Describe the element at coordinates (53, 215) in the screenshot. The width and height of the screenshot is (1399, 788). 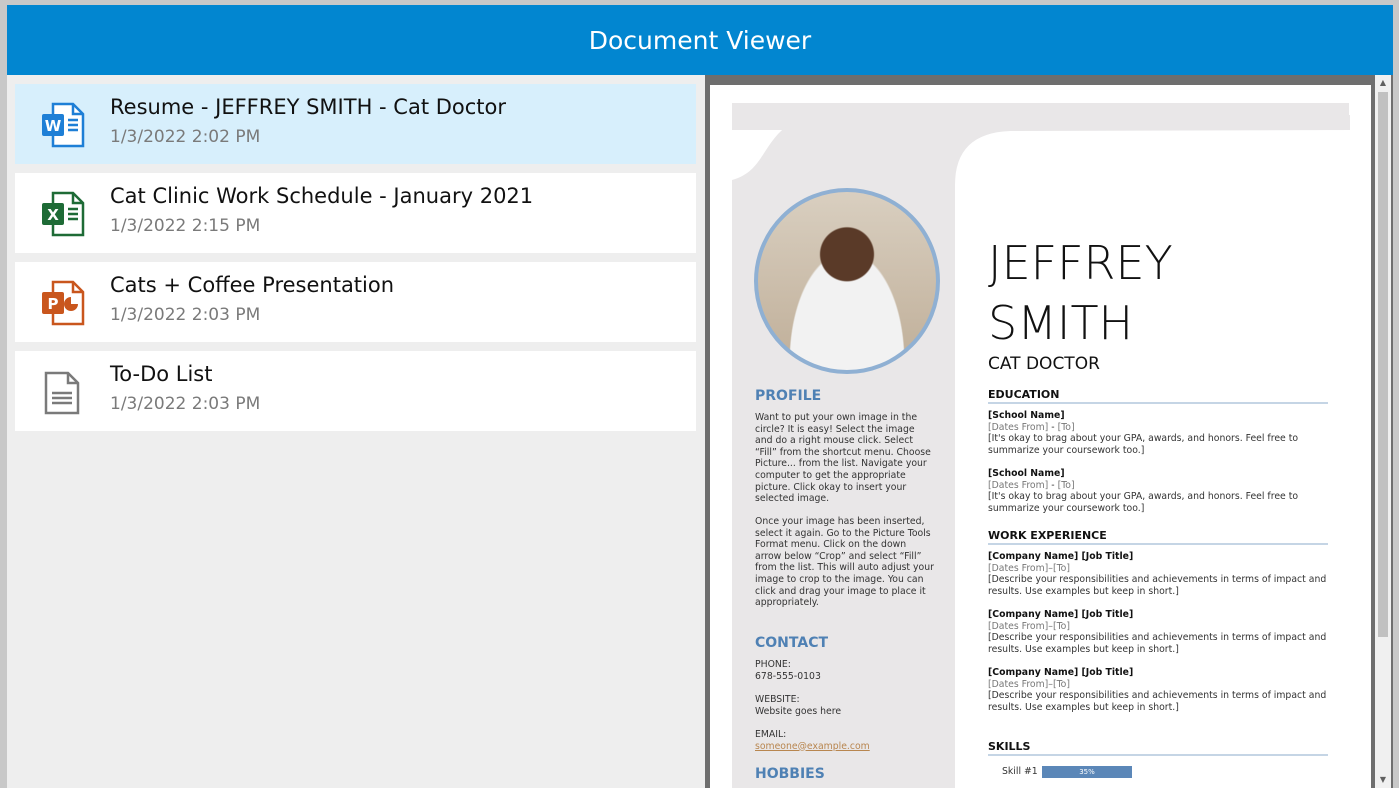
I see `svg-text: X` at that location.